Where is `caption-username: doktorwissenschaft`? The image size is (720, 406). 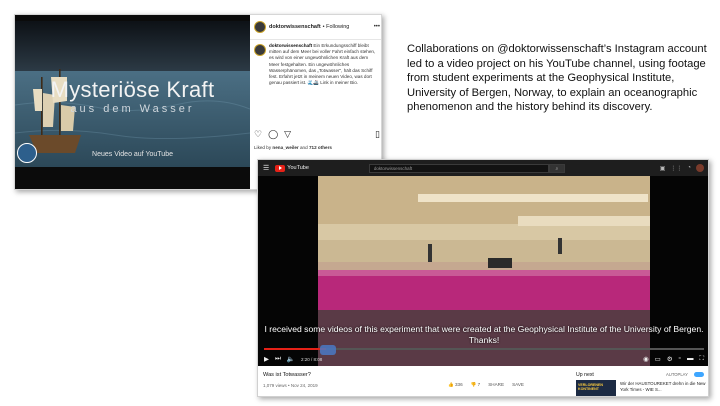 caption-username: doktorwissenschaft is located at coordinates (290, 45).